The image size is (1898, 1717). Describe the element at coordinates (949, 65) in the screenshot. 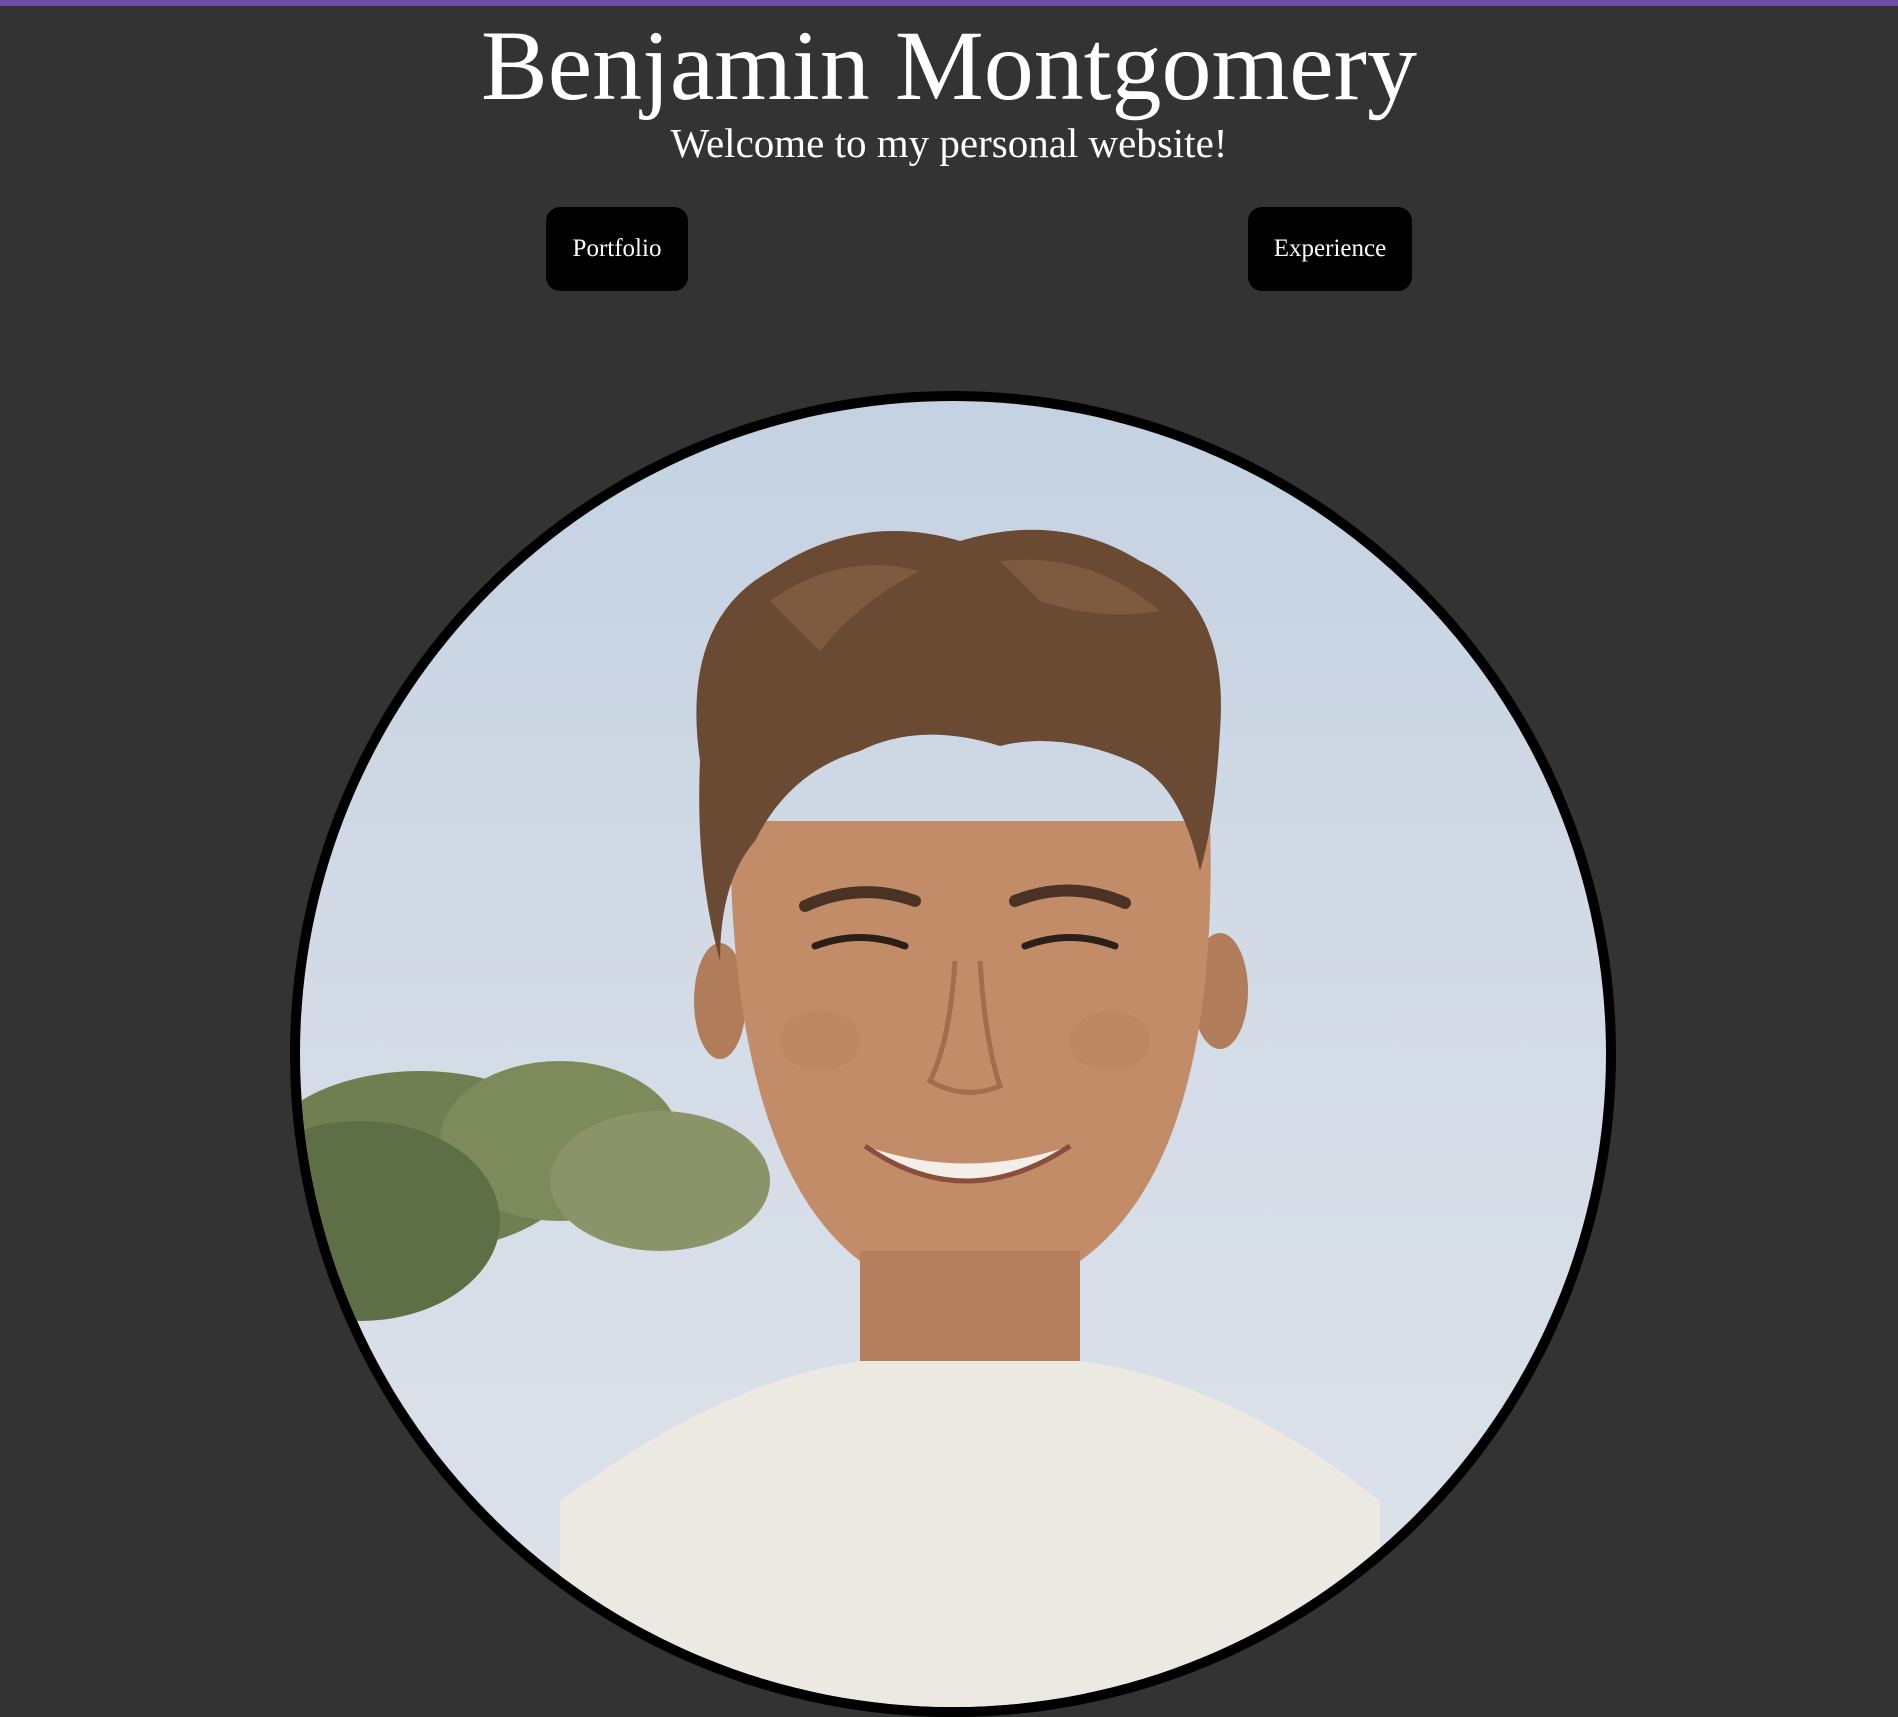

I see `page-title: Benjamin Montgomery` at that location.